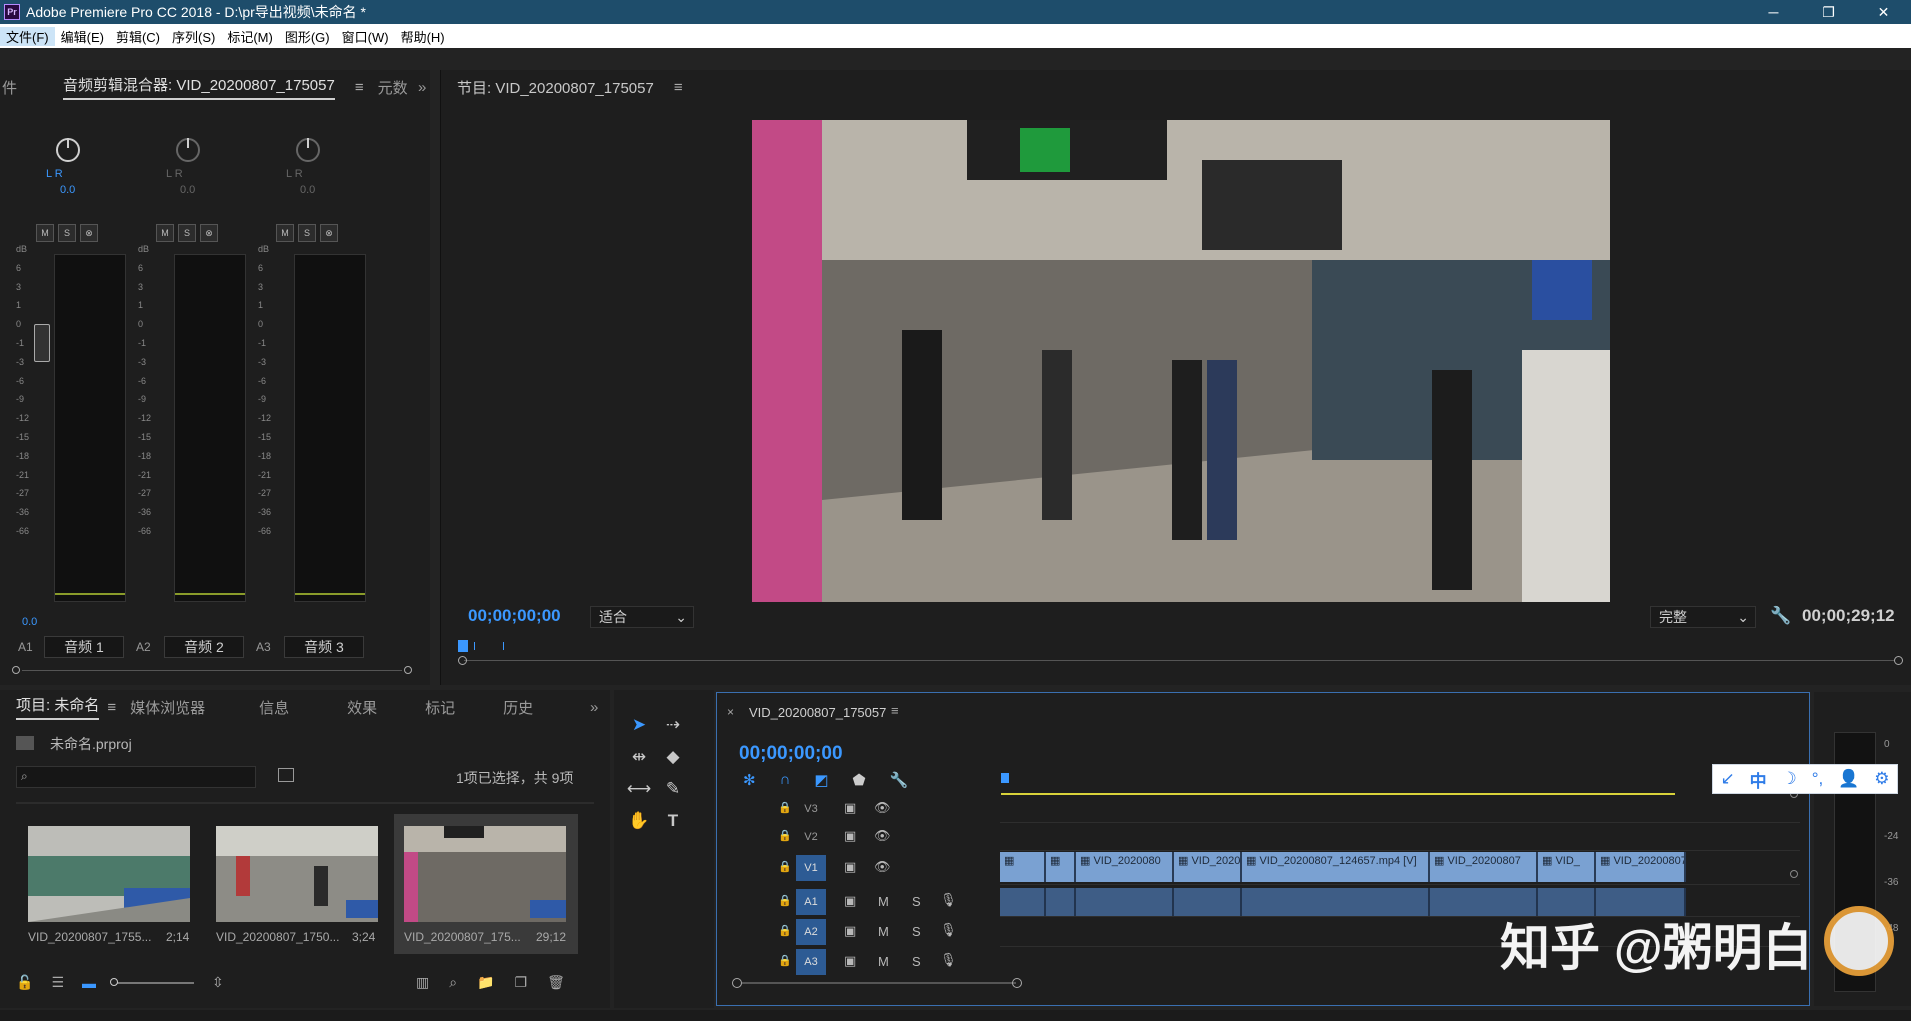 This screenshot has width=1911, height=1021. Describe the element at coordinates (514, 616) in the screenshot. I see `playhead-timecode: 00;00;00;00` at that location.